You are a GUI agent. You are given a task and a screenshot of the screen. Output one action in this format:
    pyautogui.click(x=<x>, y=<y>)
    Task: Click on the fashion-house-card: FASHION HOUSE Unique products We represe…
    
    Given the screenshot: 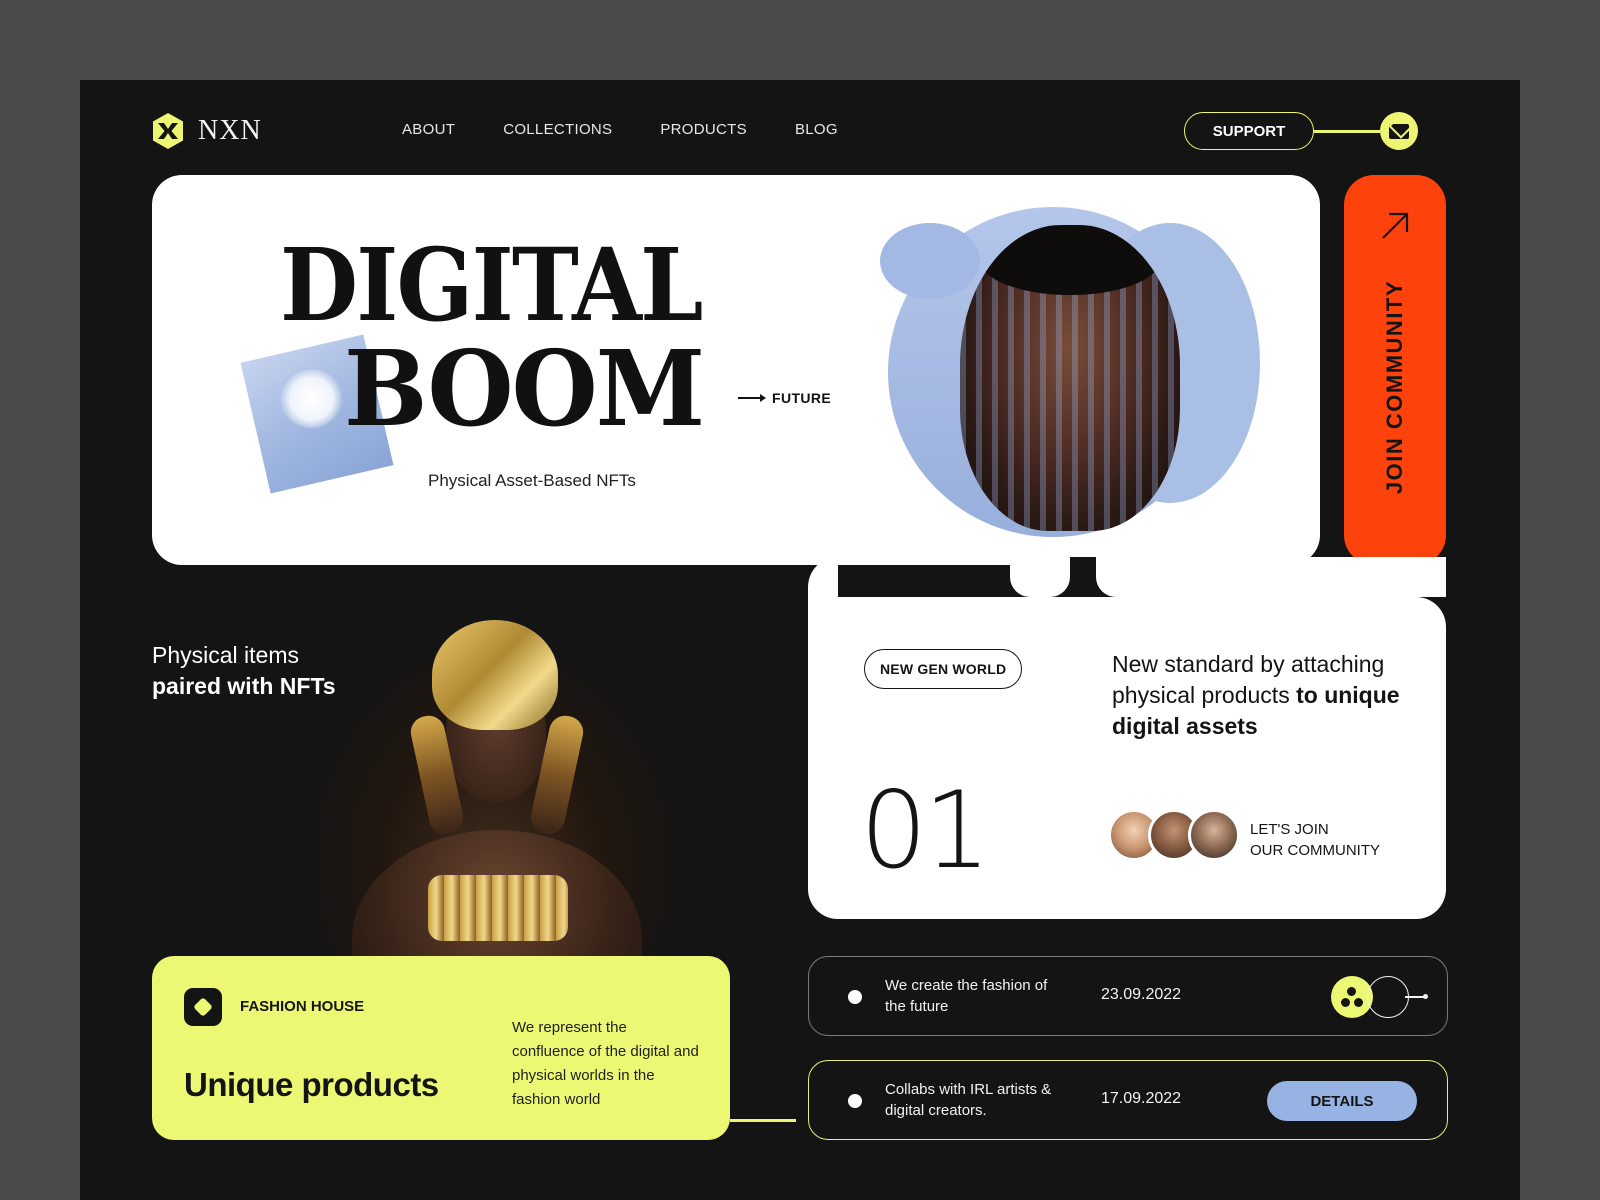 What is the action you would take?
    pyautogui.click(x=441, y=1048)
    